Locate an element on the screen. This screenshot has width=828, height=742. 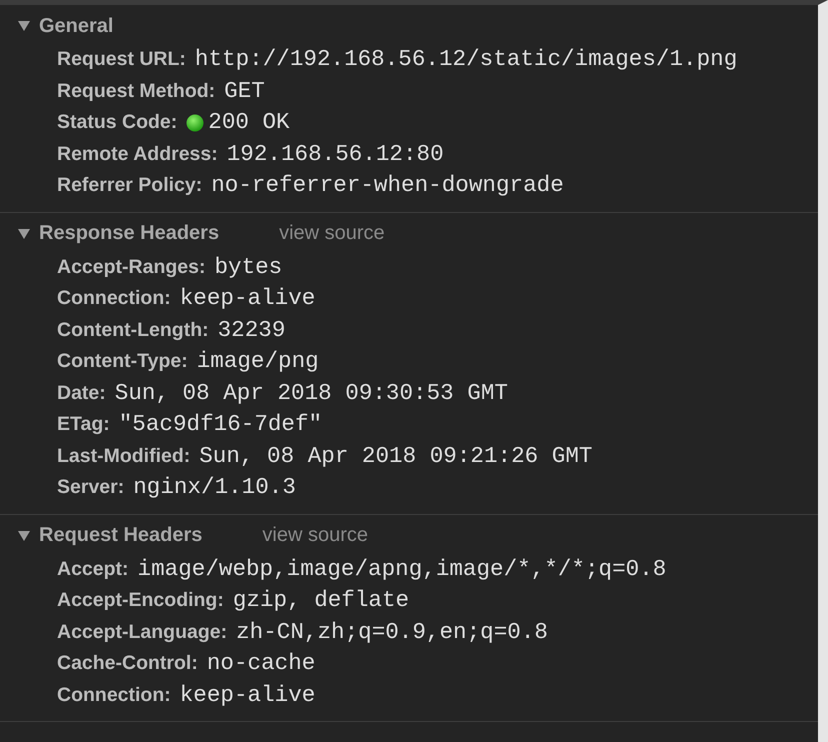
header-name: Content-Length: is located at coordinates (133, 330).